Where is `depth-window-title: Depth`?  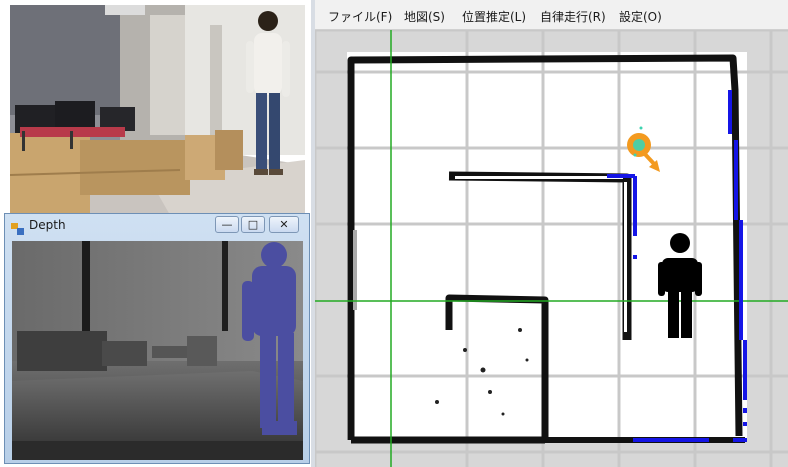
depth-window-title: Depth is located at coordinates (47, 225).